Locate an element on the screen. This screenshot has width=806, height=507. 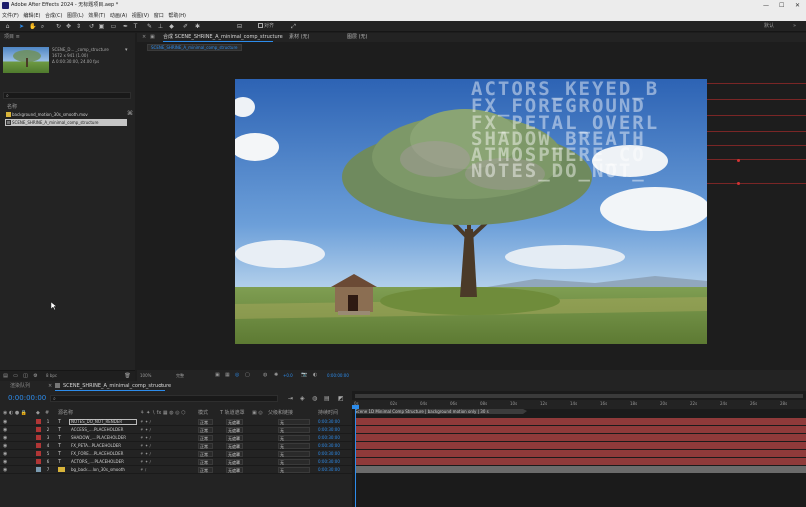
show-channel-icon: ◐ is located at coordinates (315, 375).